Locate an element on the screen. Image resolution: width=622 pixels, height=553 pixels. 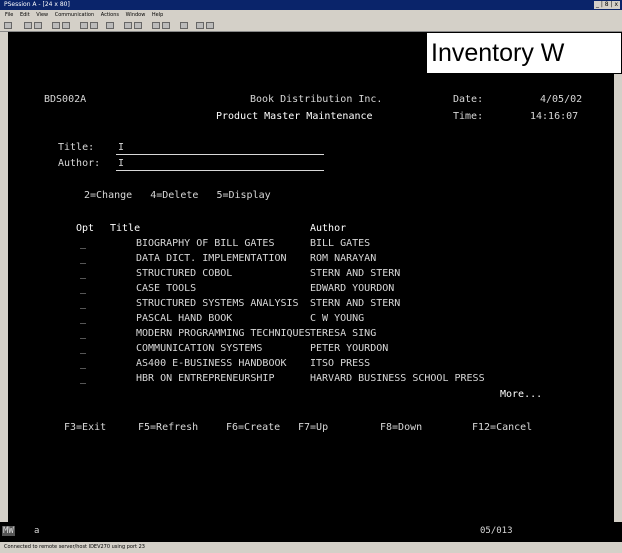
cursor-position: 05/013 is located at coordinates (496, 531).